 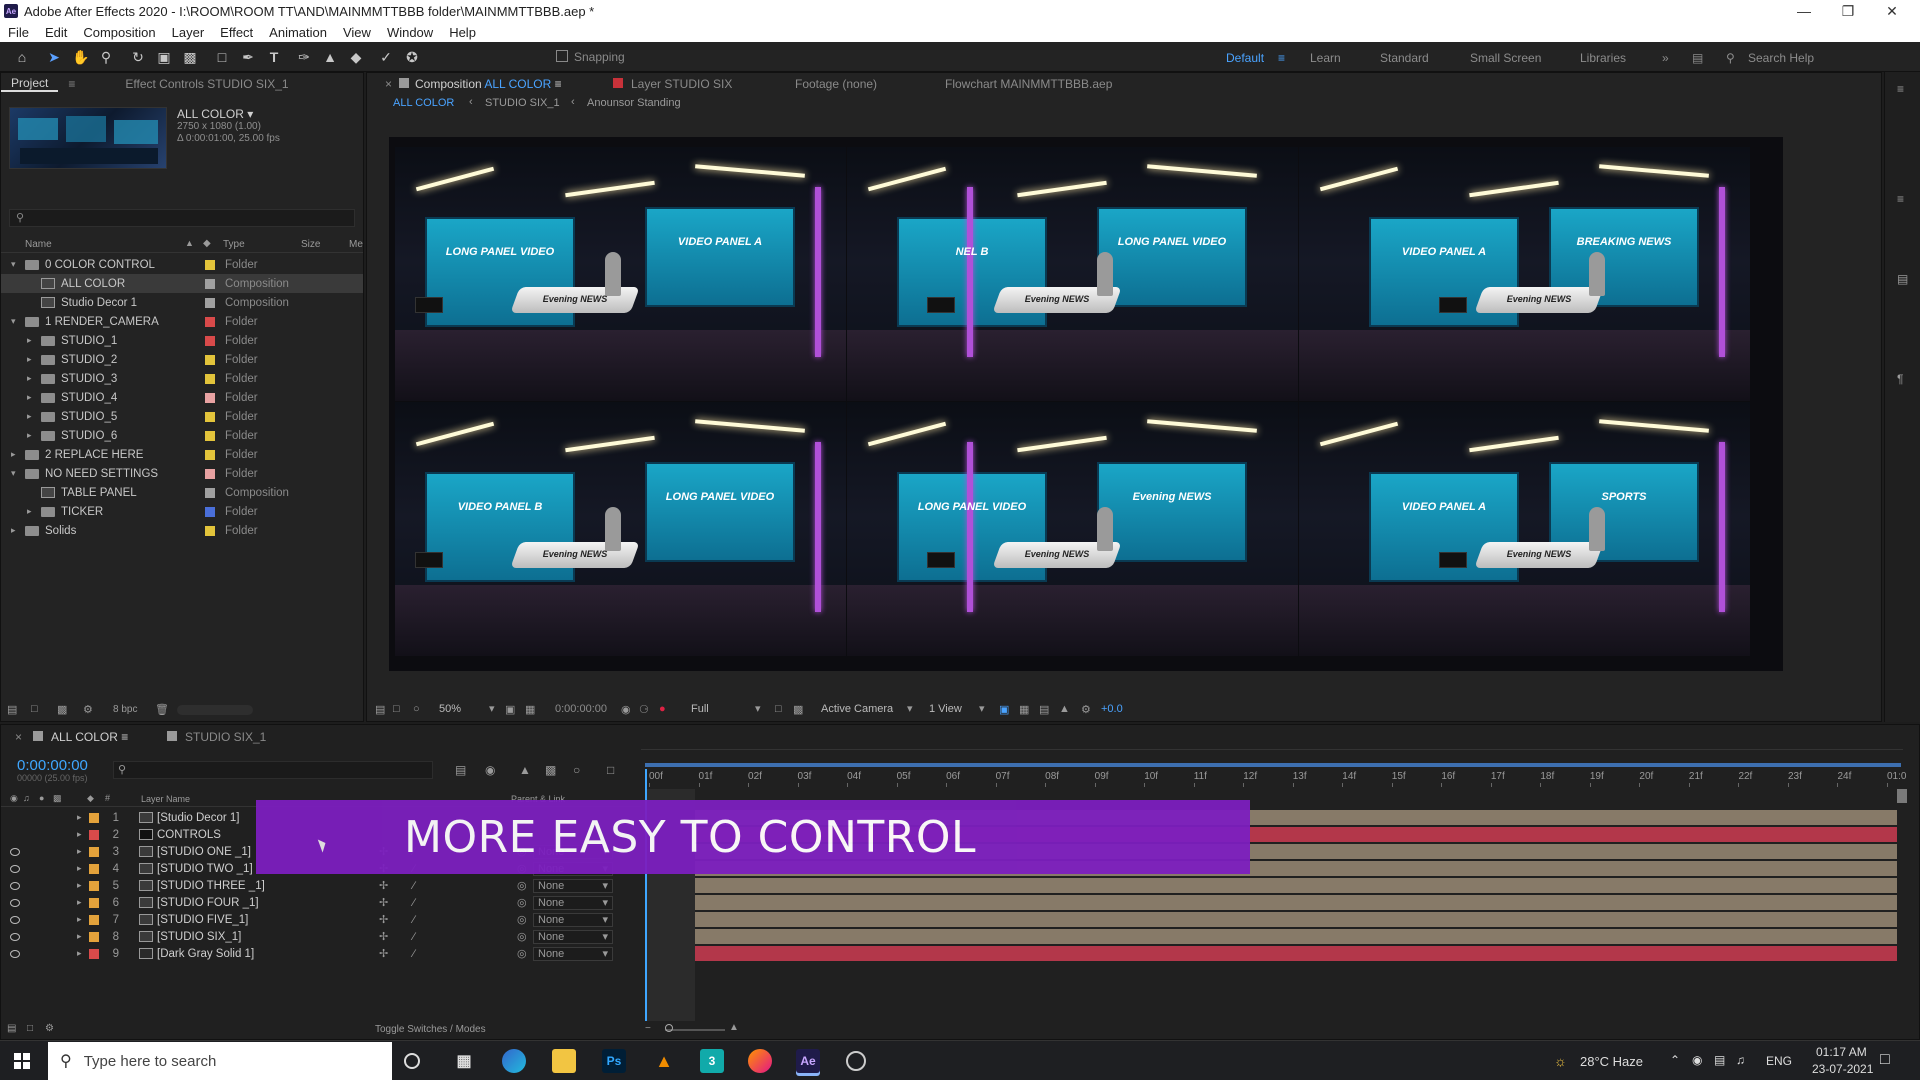 I want to click on file-explorer-icon, so click(x=564, y=1061).